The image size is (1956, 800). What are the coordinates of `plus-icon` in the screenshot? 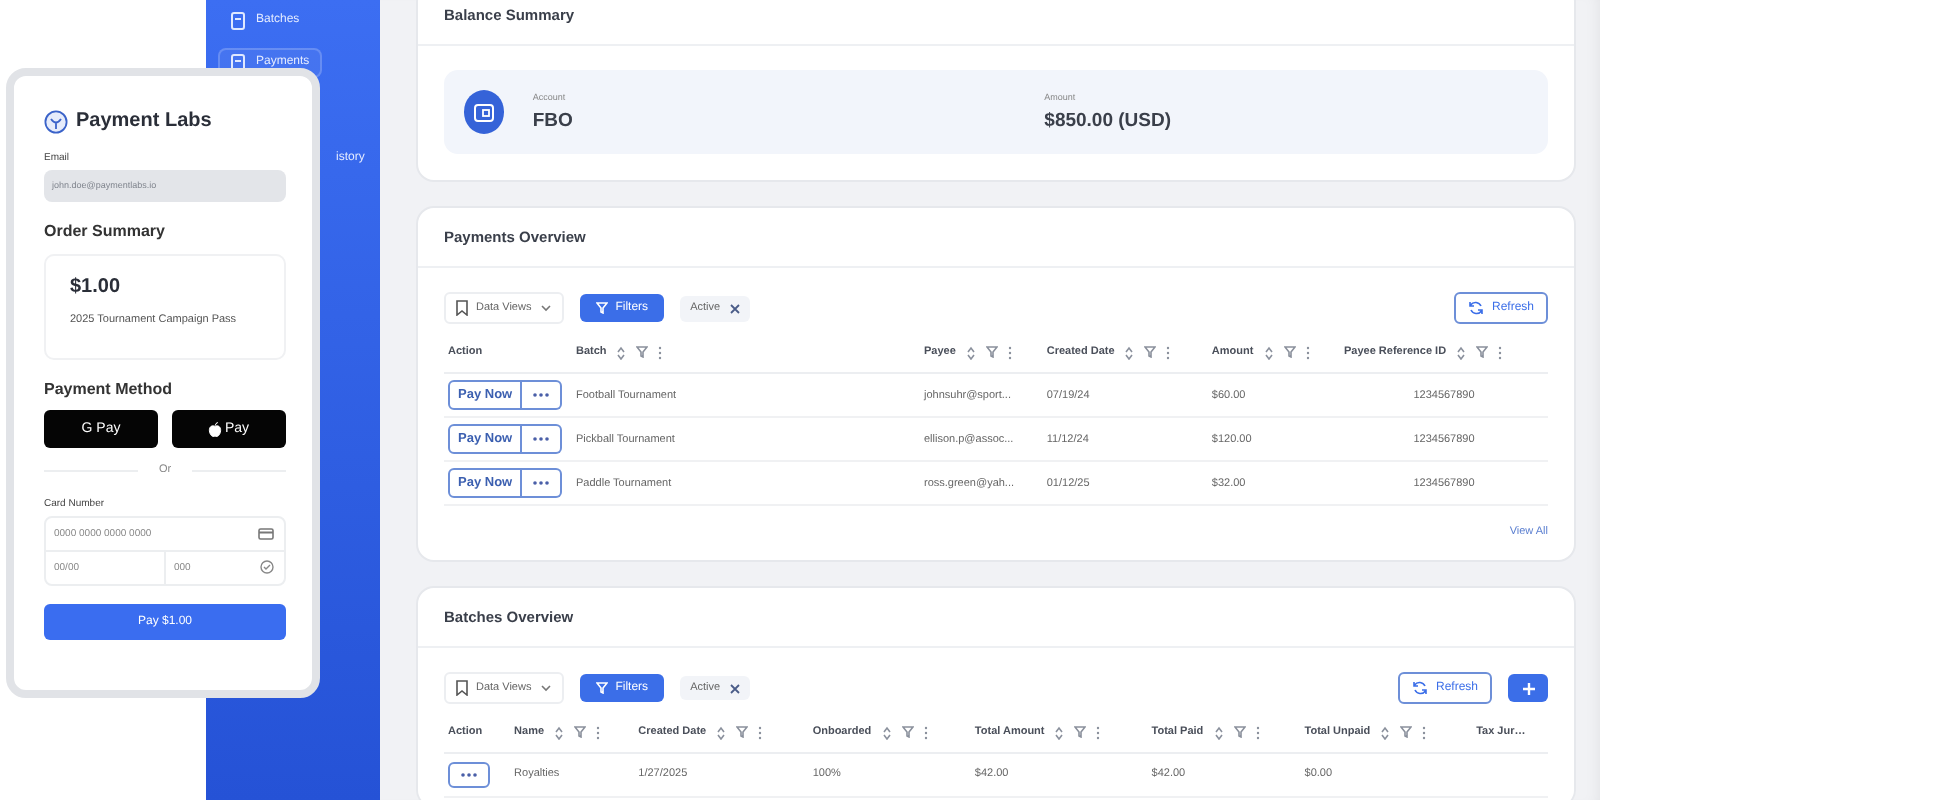 It's located at (1528, 688).